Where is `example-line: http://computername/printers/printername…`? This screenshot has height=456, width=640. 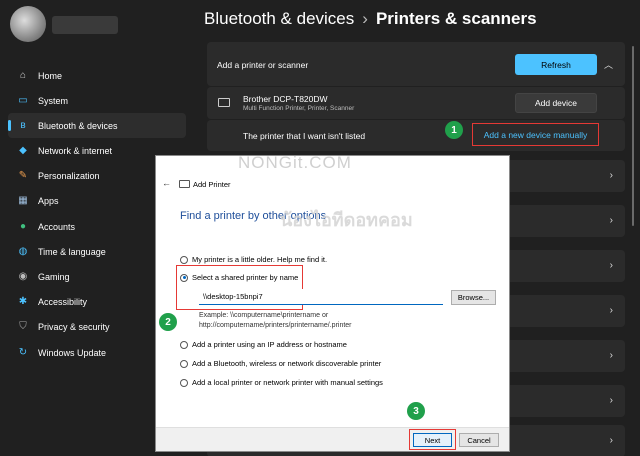
example-line: http://computername/printers/printername… is located at coordinates (275, 325).